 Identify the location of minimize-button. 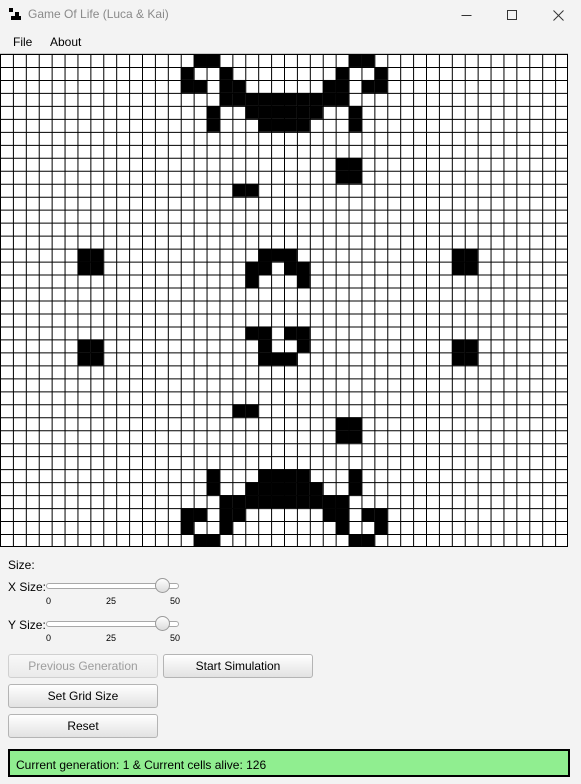
(466, 15).